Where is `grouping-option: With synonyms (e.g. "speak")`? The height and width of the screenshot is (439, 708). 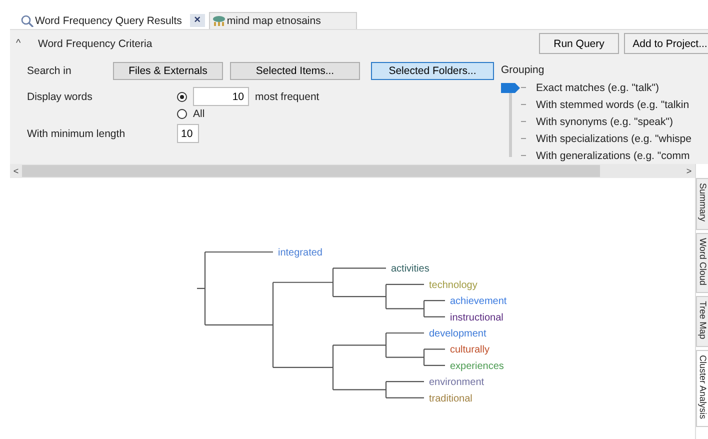
grouping-option: With synonyms (e.g. "speak") is located at coordinates (604, 122).